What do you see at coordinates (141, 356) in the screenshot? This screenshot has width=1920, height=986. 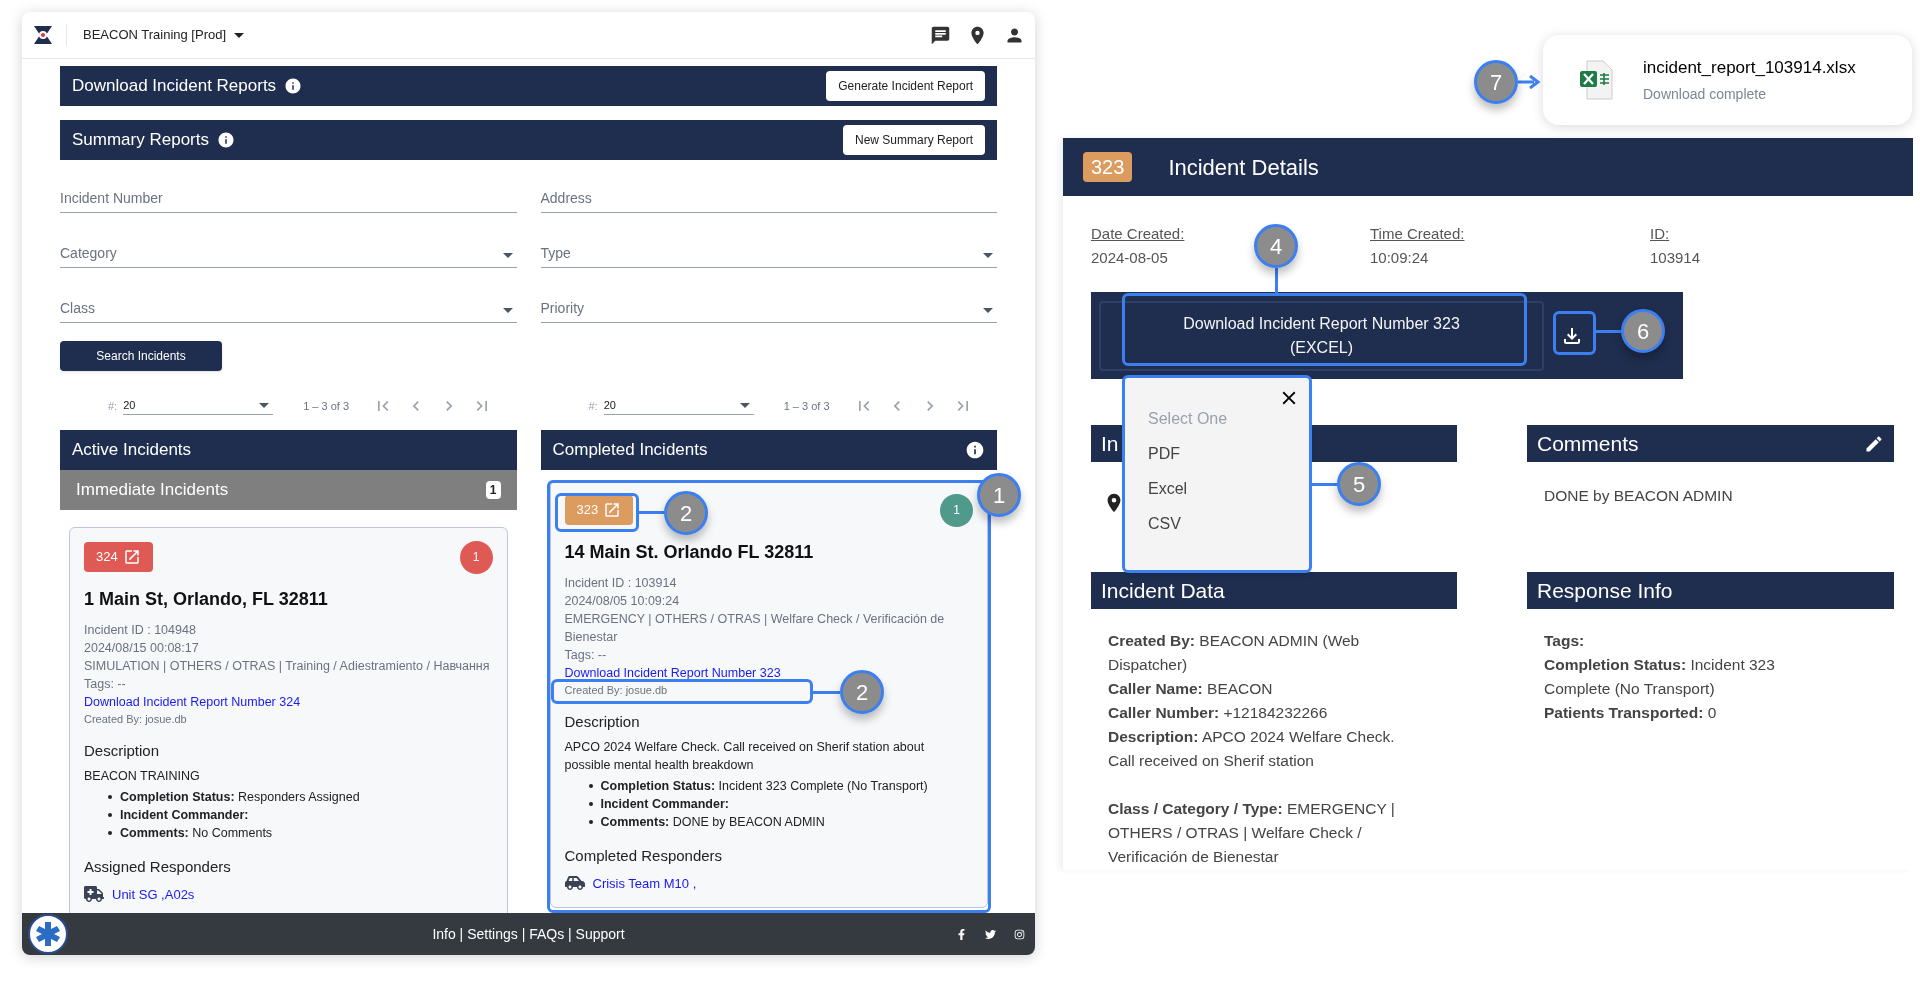 I see `search-button: Search Incidents` at bounding box center [141, 356].